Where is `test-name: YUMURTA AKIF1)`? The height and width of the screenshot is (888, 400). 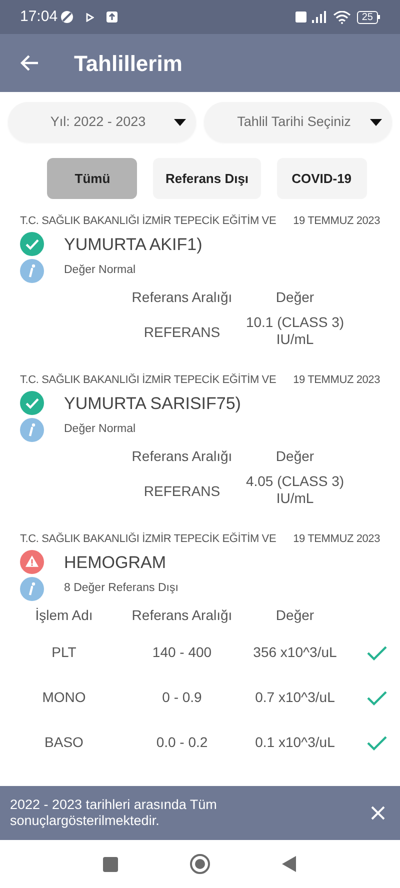
test-name: YUMURTA AKIF1) is located at coordinates (133, 245).